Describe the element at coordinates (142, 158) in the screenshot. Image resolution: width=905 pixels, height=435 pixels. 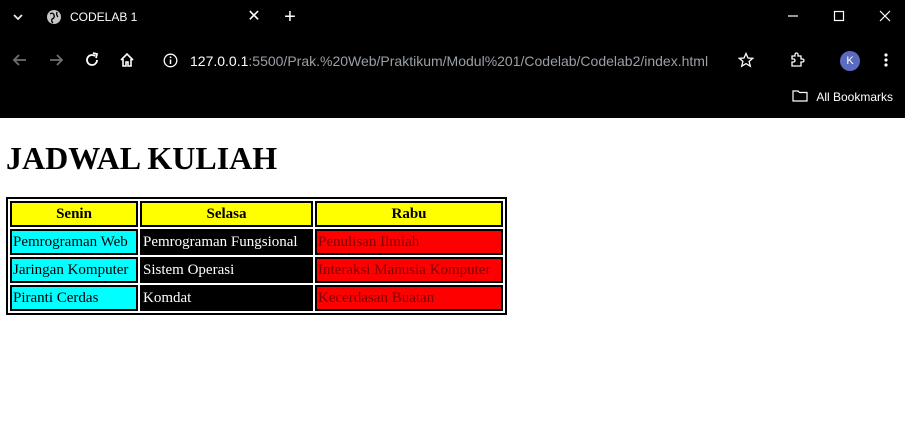
I see `page-heading: JADWAL KULIAH` at that location.